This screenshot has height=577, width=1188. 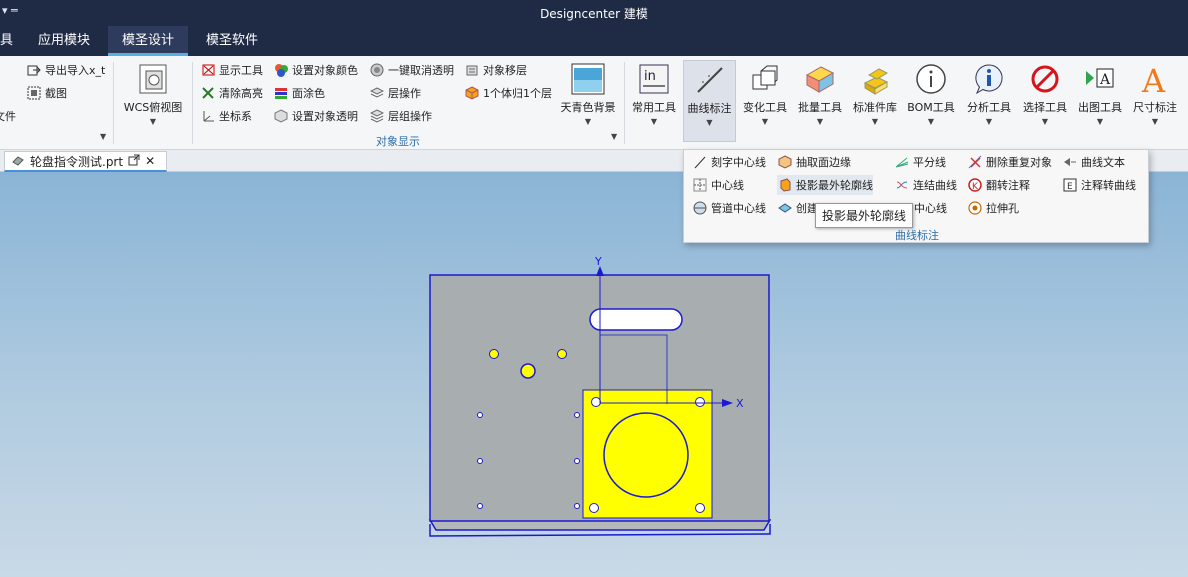 I want to click on batch-tools-button: 批量工具 ▼, so click(x=820, y=101).